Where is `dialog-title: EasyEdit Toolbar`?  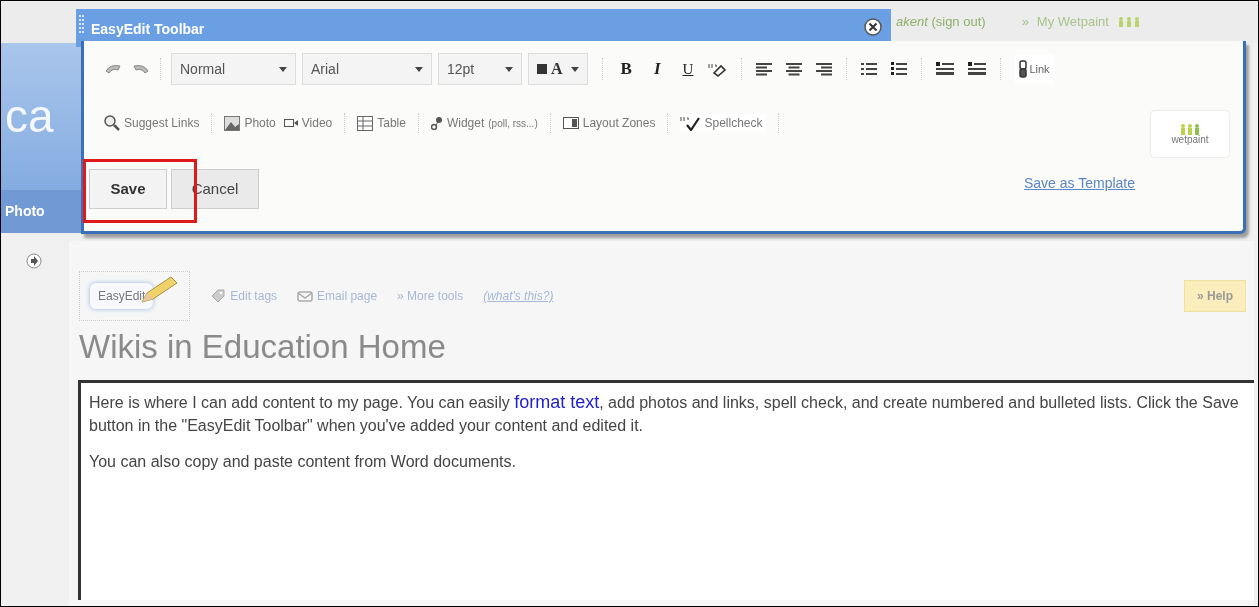 dialog-title: EasyEdit Toolbar is located at coordinates (148, 29).